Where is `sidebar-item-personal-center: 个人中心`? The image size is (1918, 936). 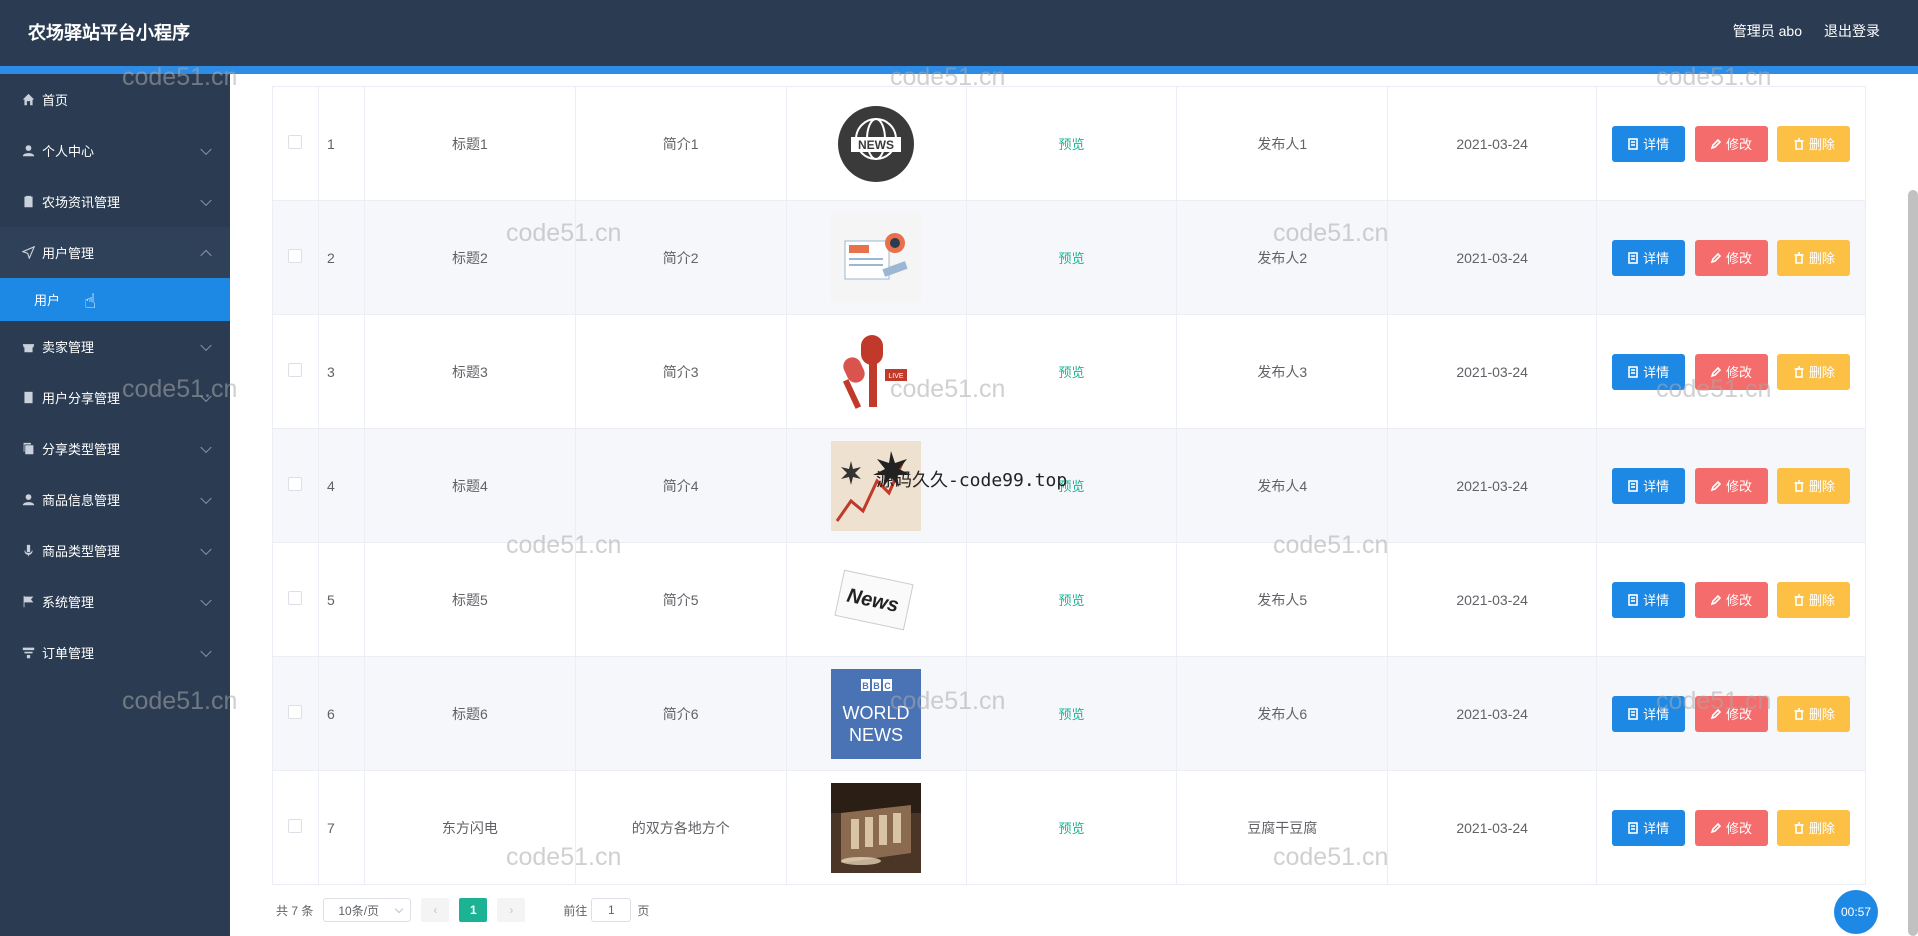
sidebar-item-personal-center: 个人中心 is located at coordinates (115, 150).